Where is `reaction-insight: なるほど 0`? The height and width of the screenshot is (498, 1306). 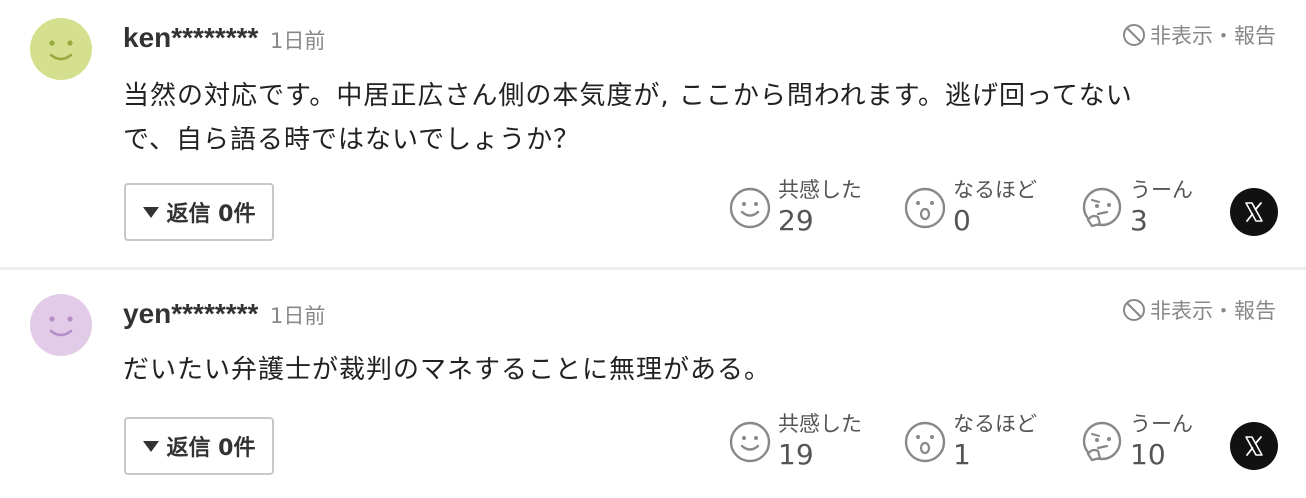
reaction-insight: なるほど 0 is located at coordinates (970, 207).